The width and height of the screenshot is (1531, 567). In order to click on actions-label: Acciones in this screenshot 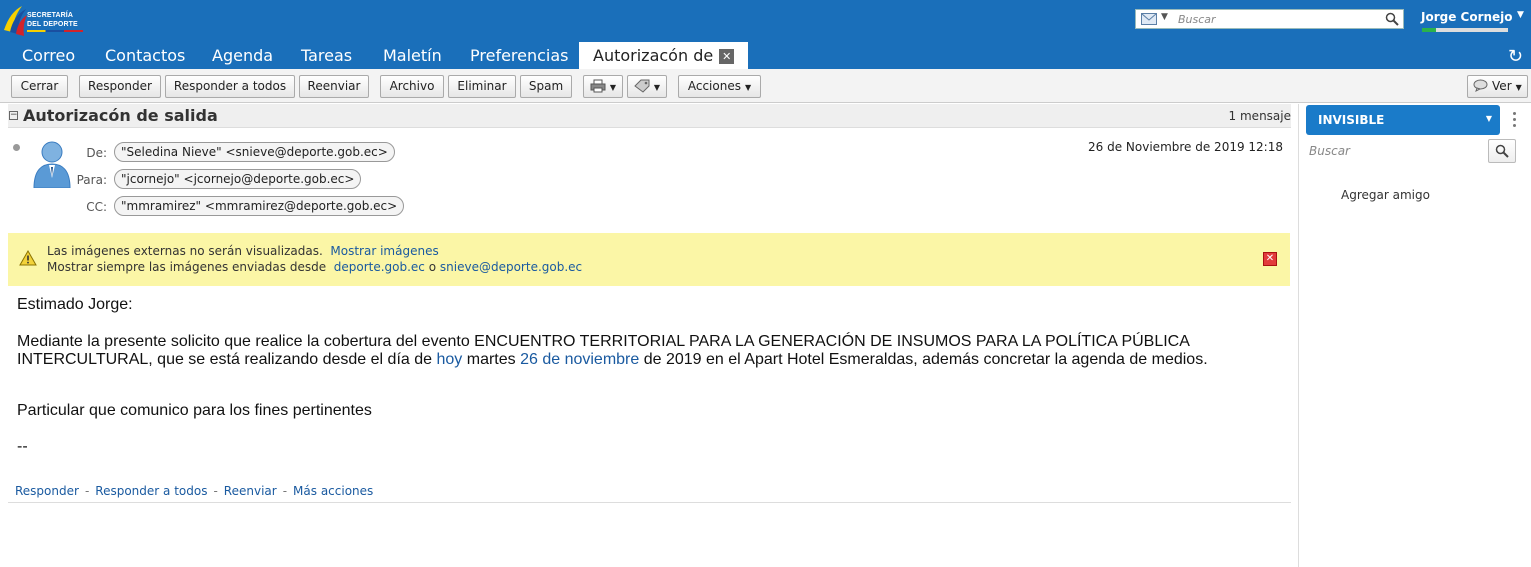, I will do `click(714, 86)`.